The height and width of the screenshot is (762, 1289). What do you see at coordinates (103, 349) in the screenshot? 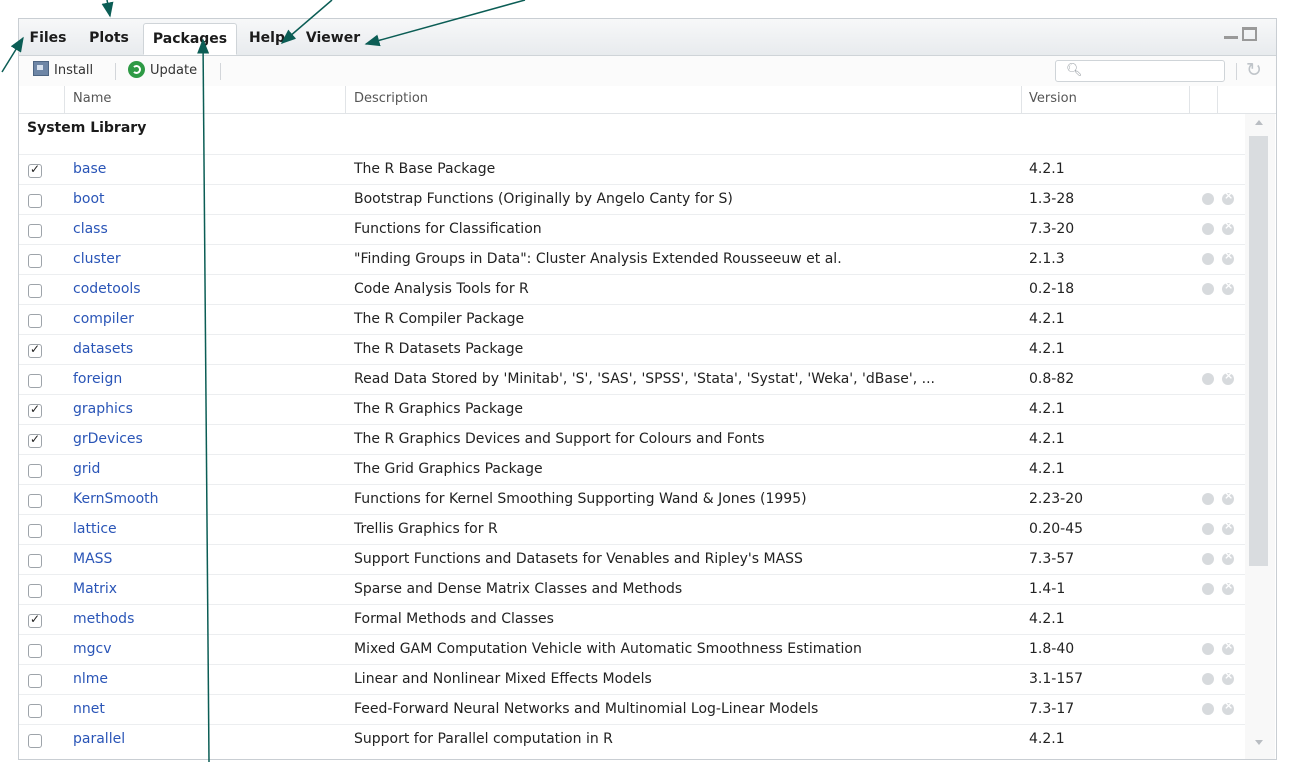
I see `package-name-link: datasets` at bounding box center [103, 349].